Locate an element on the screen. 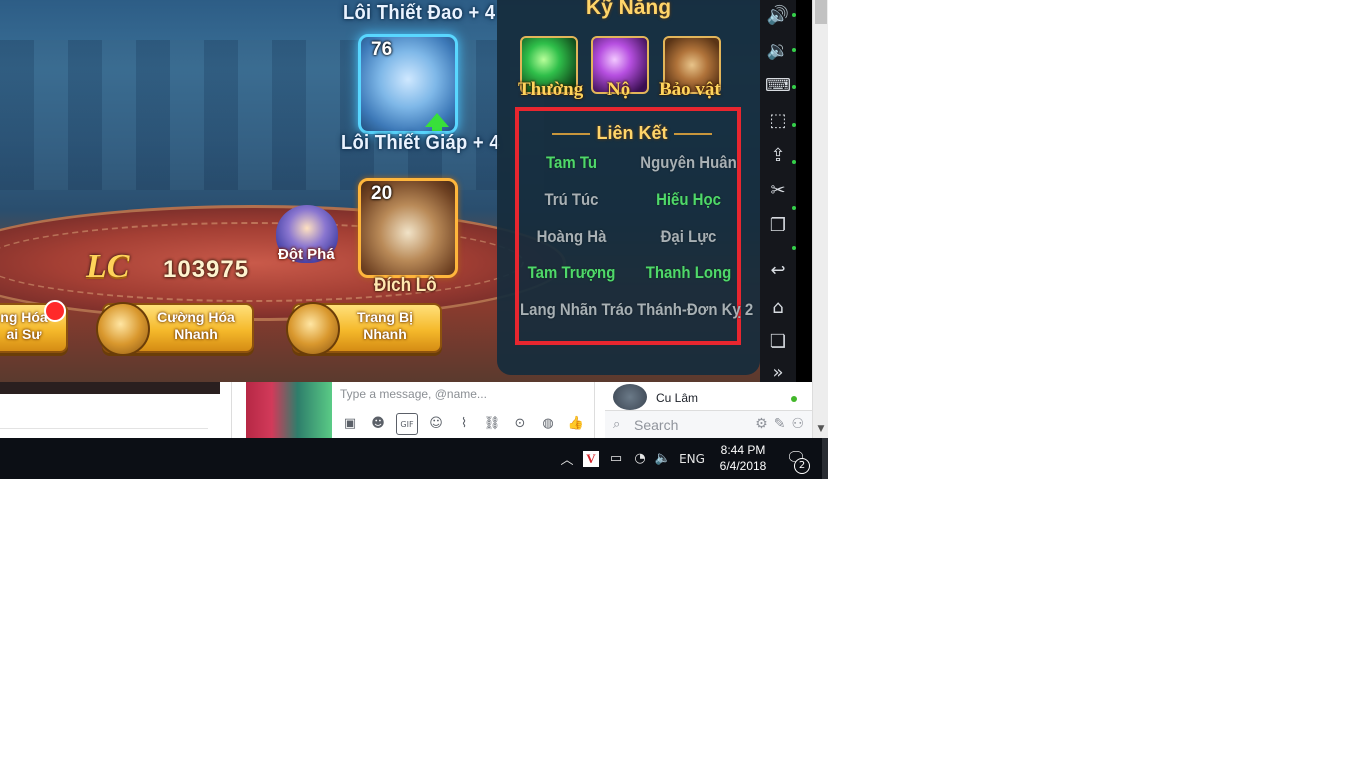 The height and width of the screenshot is (768, 1366). video-strip is located at coordinates (110, 388).